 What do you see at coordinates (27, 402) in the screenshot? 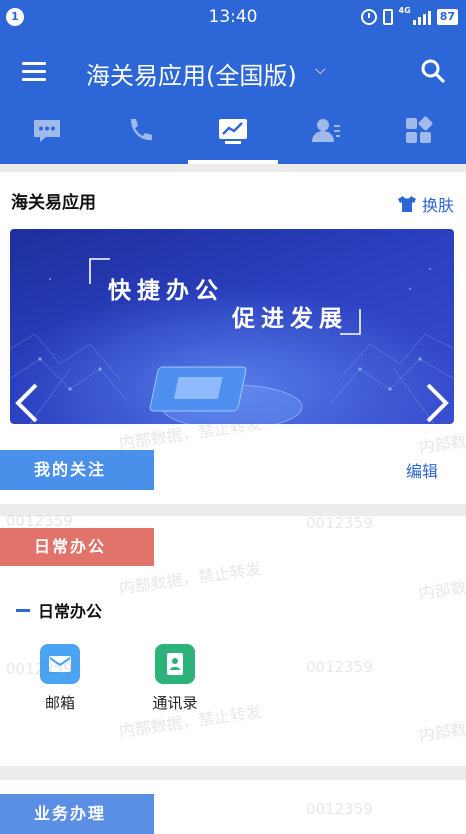
I see `banner-prev-arrow-icon` at bounding box center [27, 402].